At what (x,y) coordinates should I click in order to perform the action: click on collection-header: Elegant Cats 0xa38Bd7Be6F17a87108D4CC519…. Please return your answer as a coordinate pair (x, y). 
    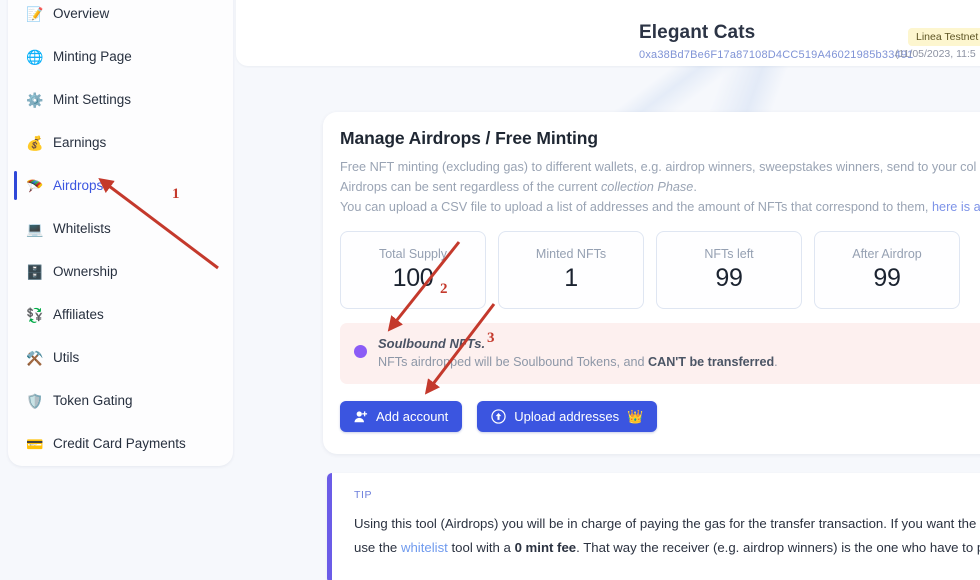
    Looking at the image, I should click on (608, 33).